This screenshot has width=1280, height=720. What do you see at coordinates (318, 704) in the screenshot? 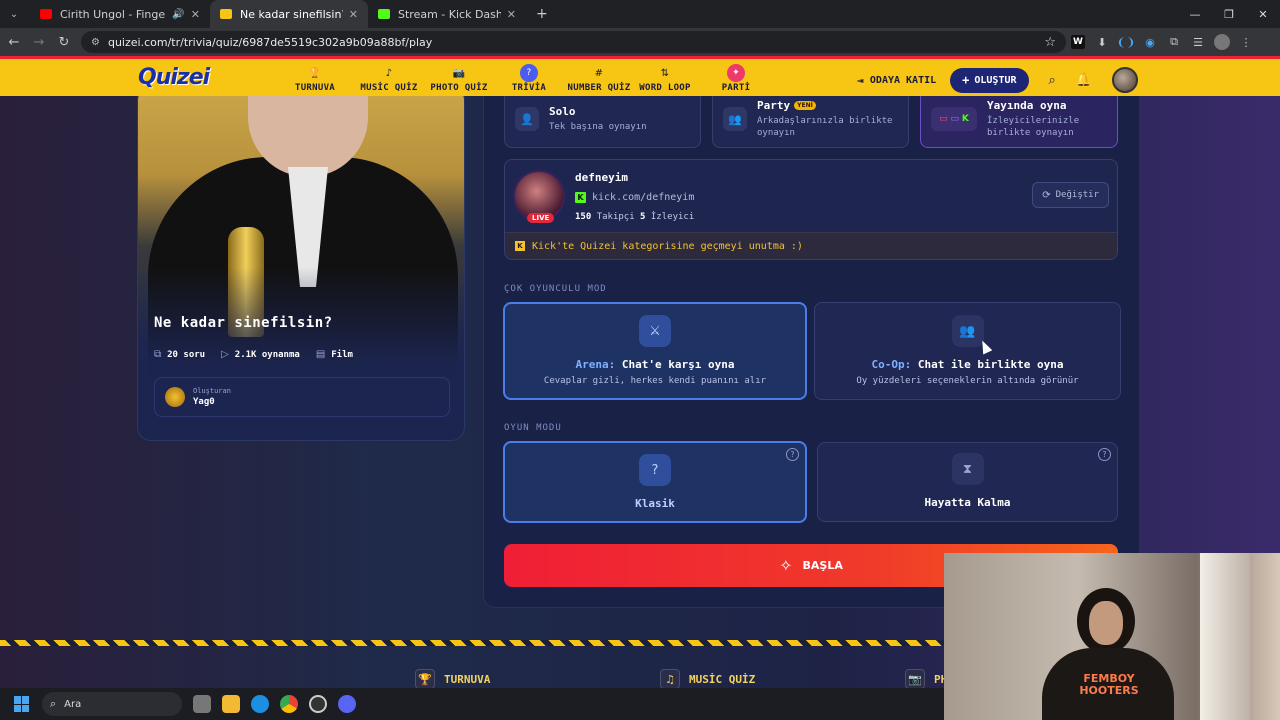
I see `obs-icon` at bounding box center [318, 704].